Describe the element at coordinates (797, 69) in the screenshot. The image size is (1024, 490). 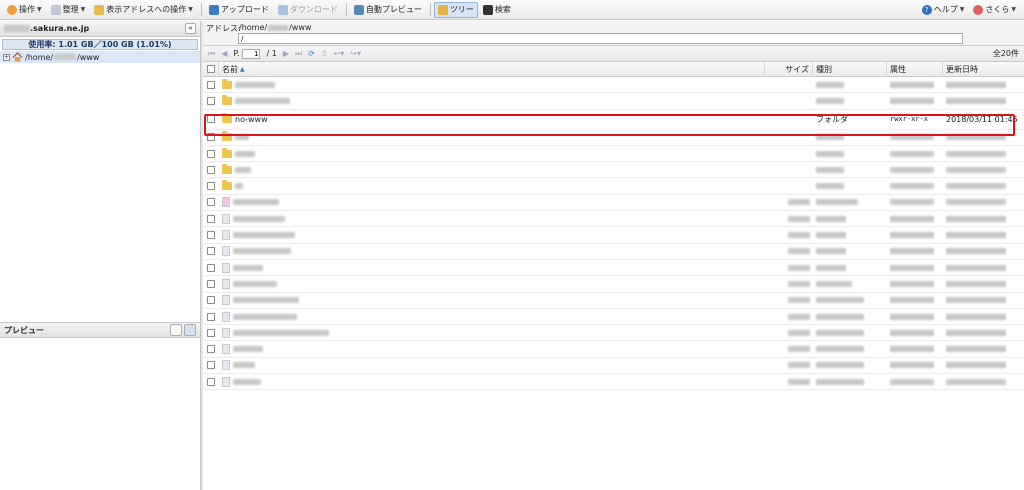
I see `column-size-label: サイズ` at that location.